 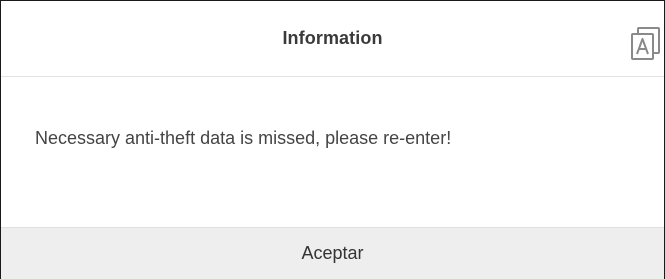 I want to click on dialog-title: Information, so click(x=332, y=38).